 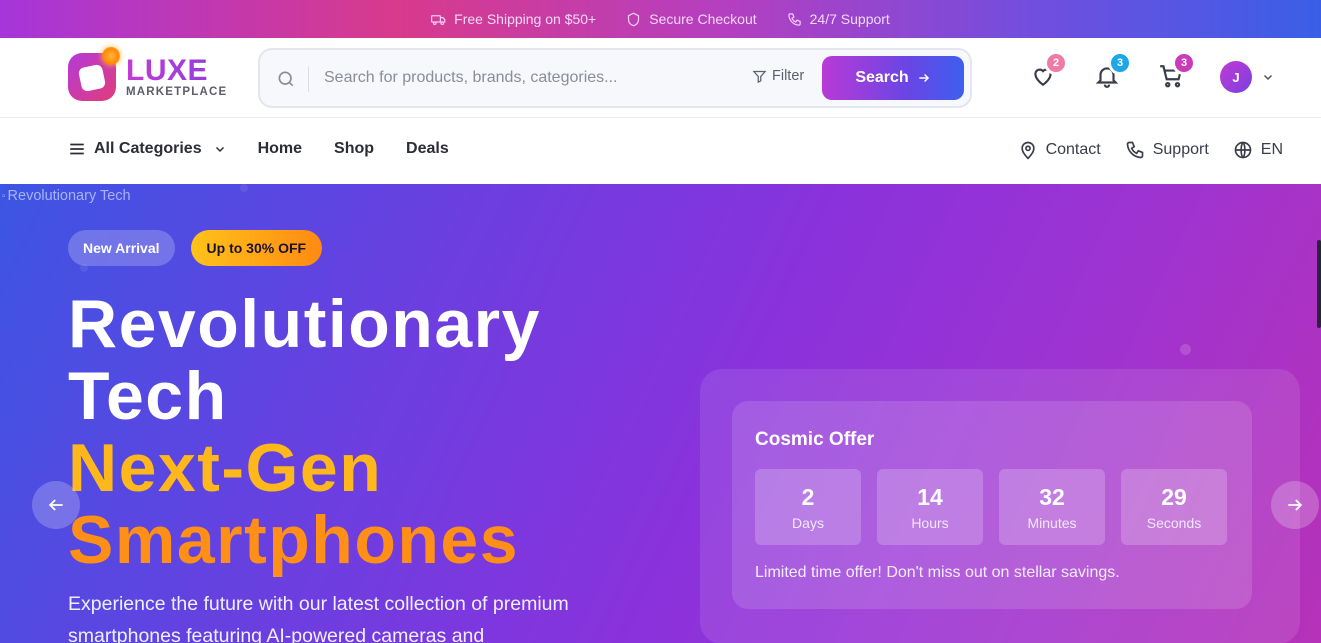 I want to click on arrow-right-icon, so click(x=924, y=78).